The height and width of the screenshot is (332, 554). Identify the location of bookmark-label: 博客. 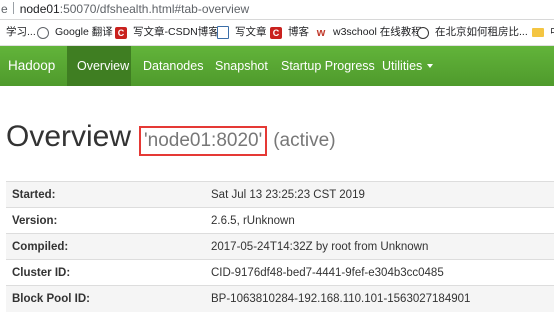
(298, 32).